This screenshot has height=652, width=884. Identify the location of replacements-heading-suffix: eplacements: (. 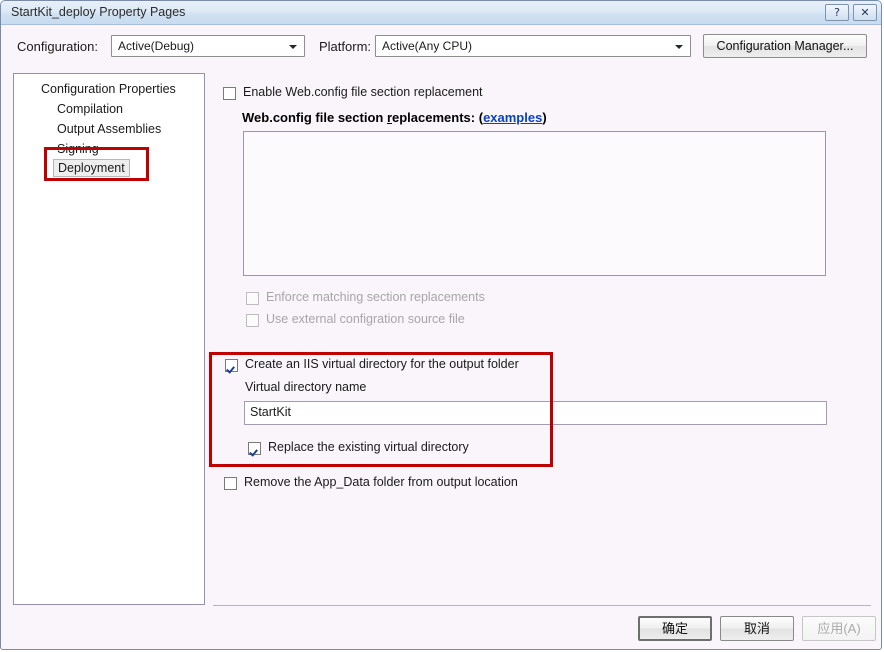
(438, 117).